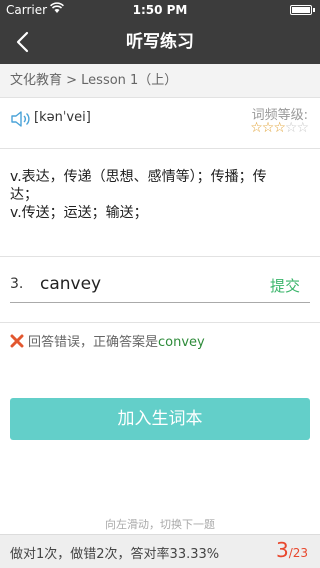 This screenshot has height=568, width=320. Describe the element at coordinates (17, 284) in the screenshot. I see `question-number: 3.` at that location.